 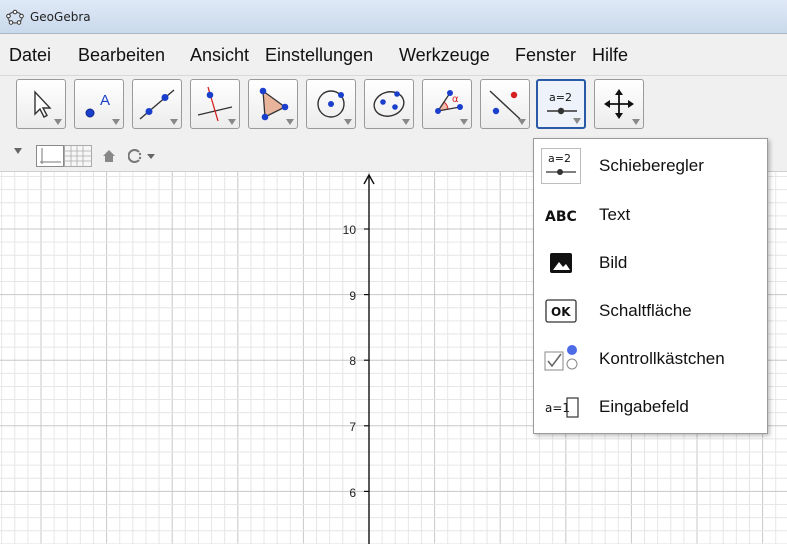 What do you see at coordinates (18, 151) in the screenshot?
I see `style-bar-toggle-icon` at bounding box center [18, 151].